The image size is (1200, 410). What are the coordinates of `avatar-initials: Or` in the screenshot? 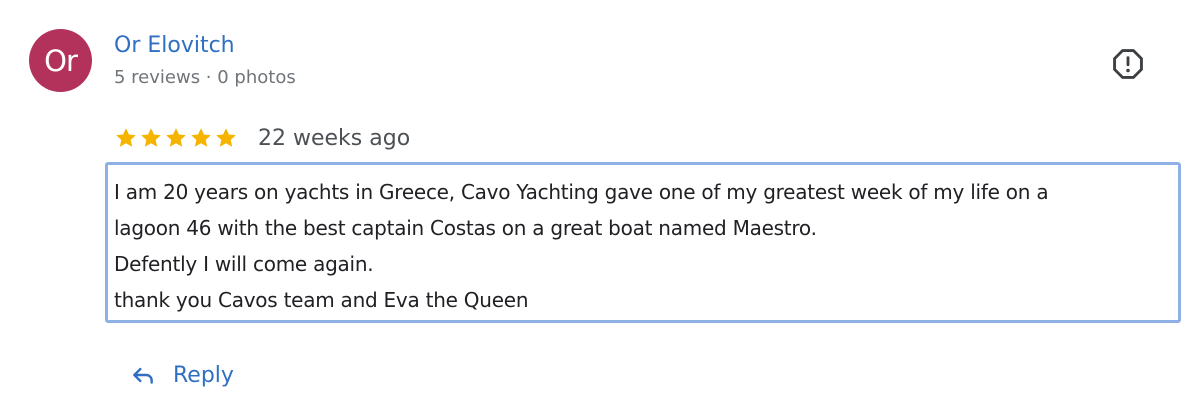 It's located at (61, 60).